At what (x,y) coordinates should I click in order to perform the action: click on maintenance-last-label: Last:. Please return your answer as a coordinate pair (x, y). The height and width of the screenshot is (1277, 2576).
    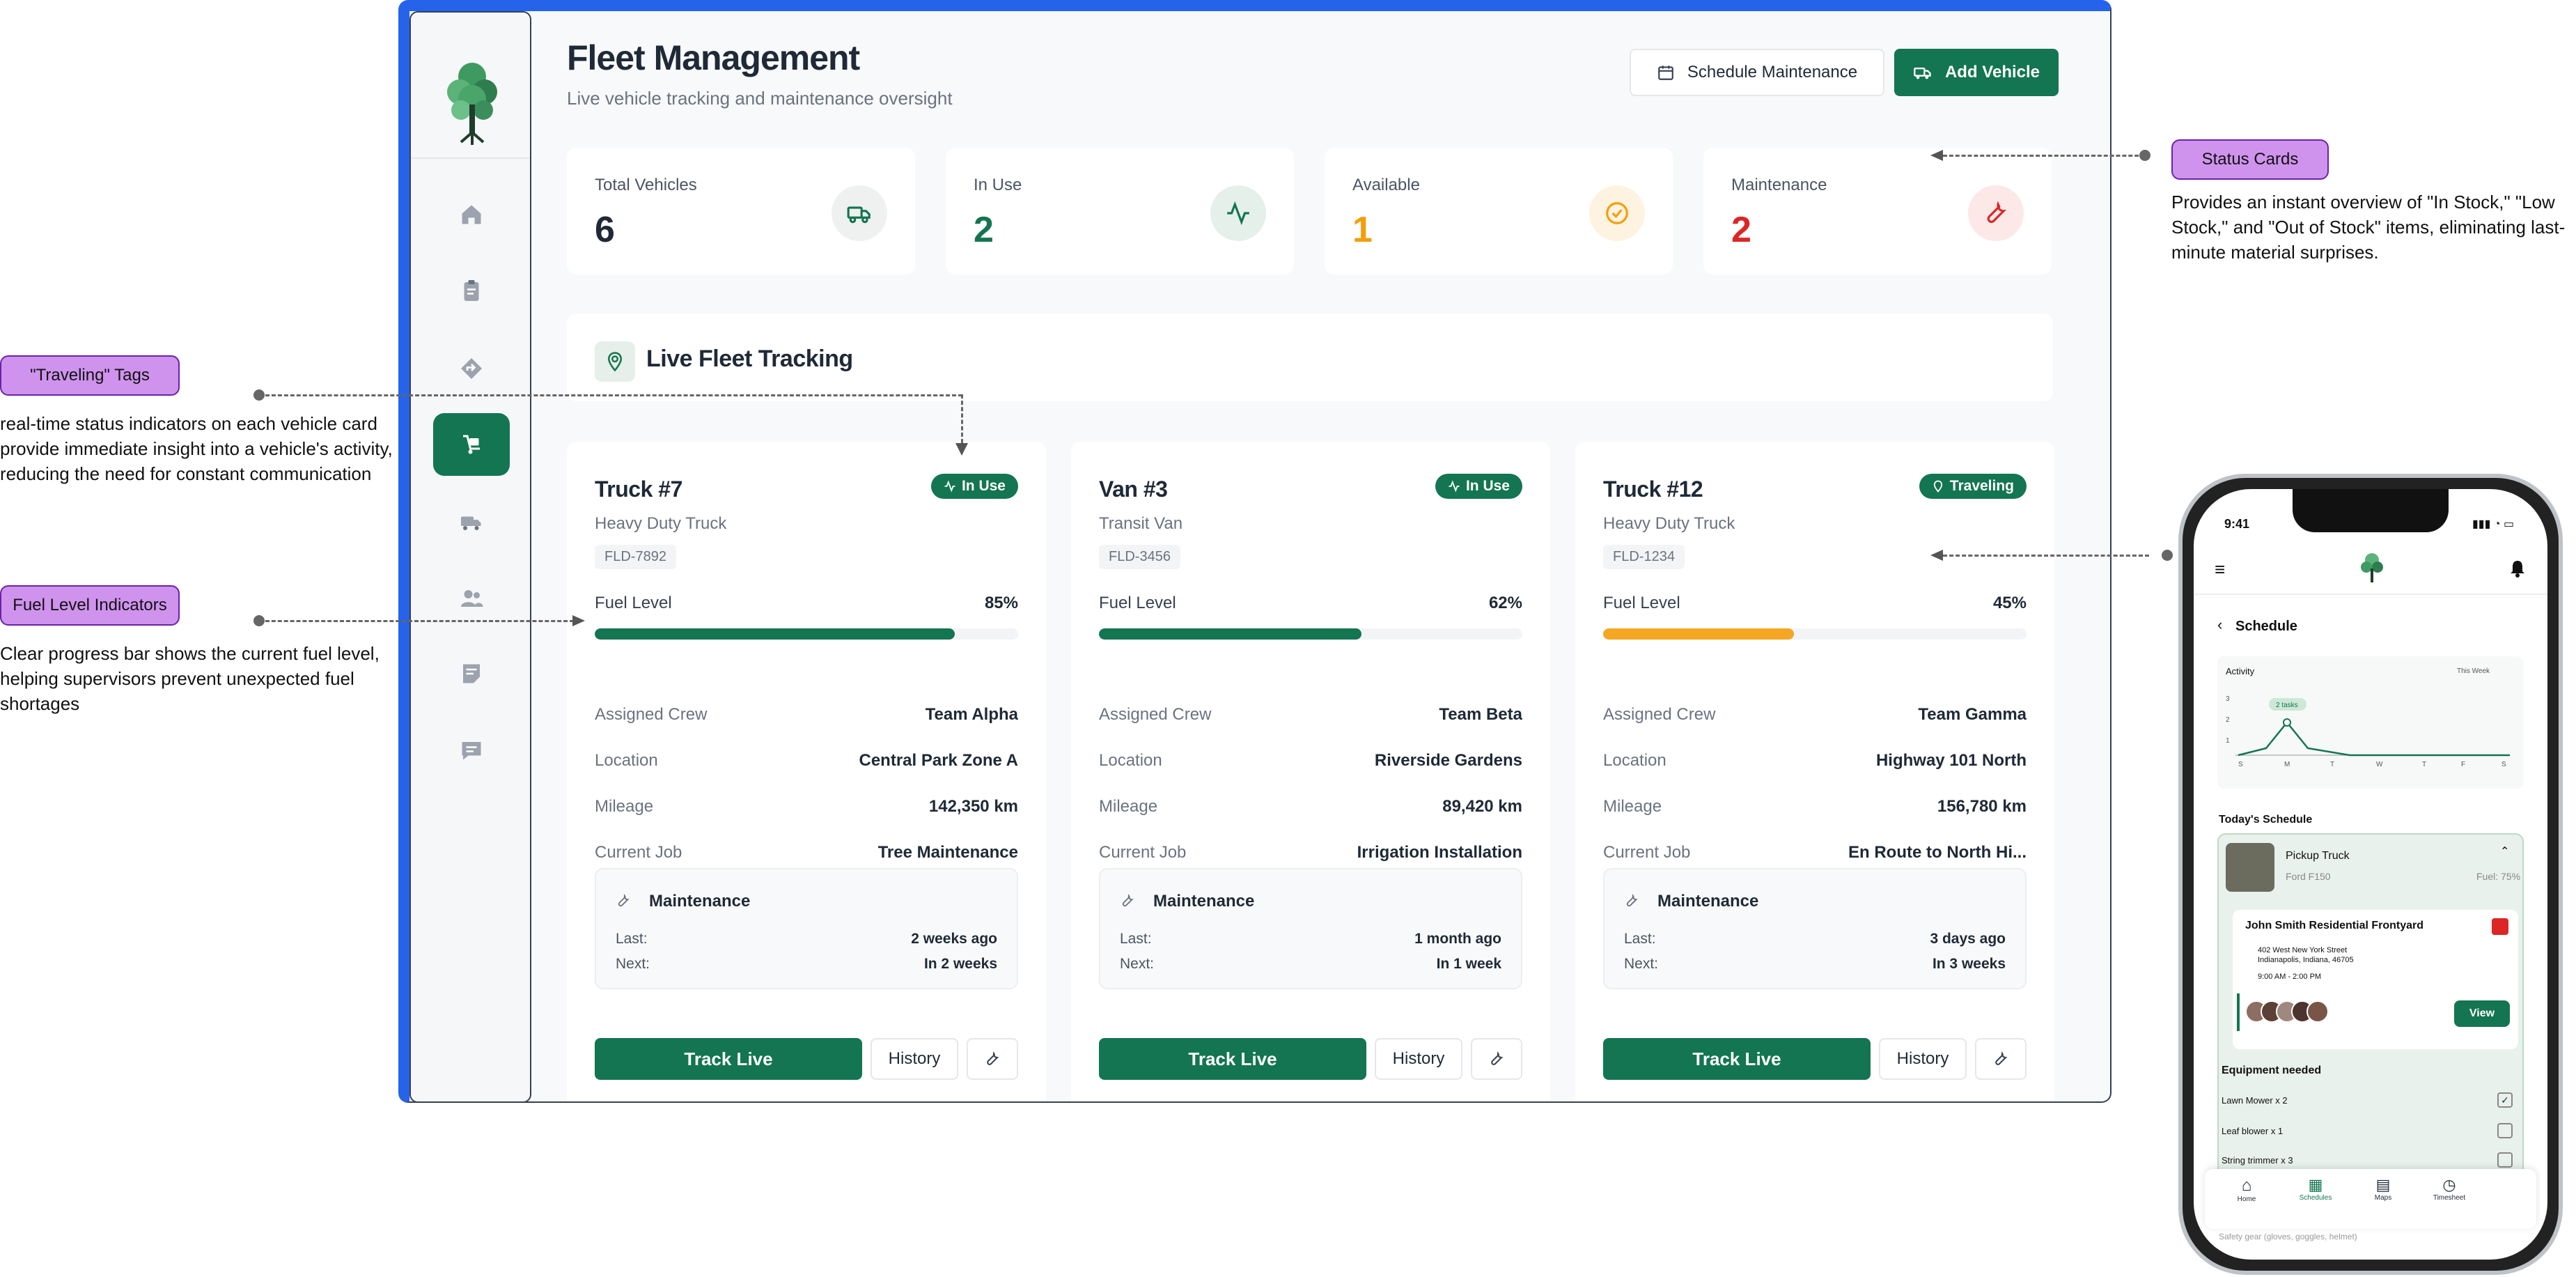
    Looking at the image, I should click on (632, 939).